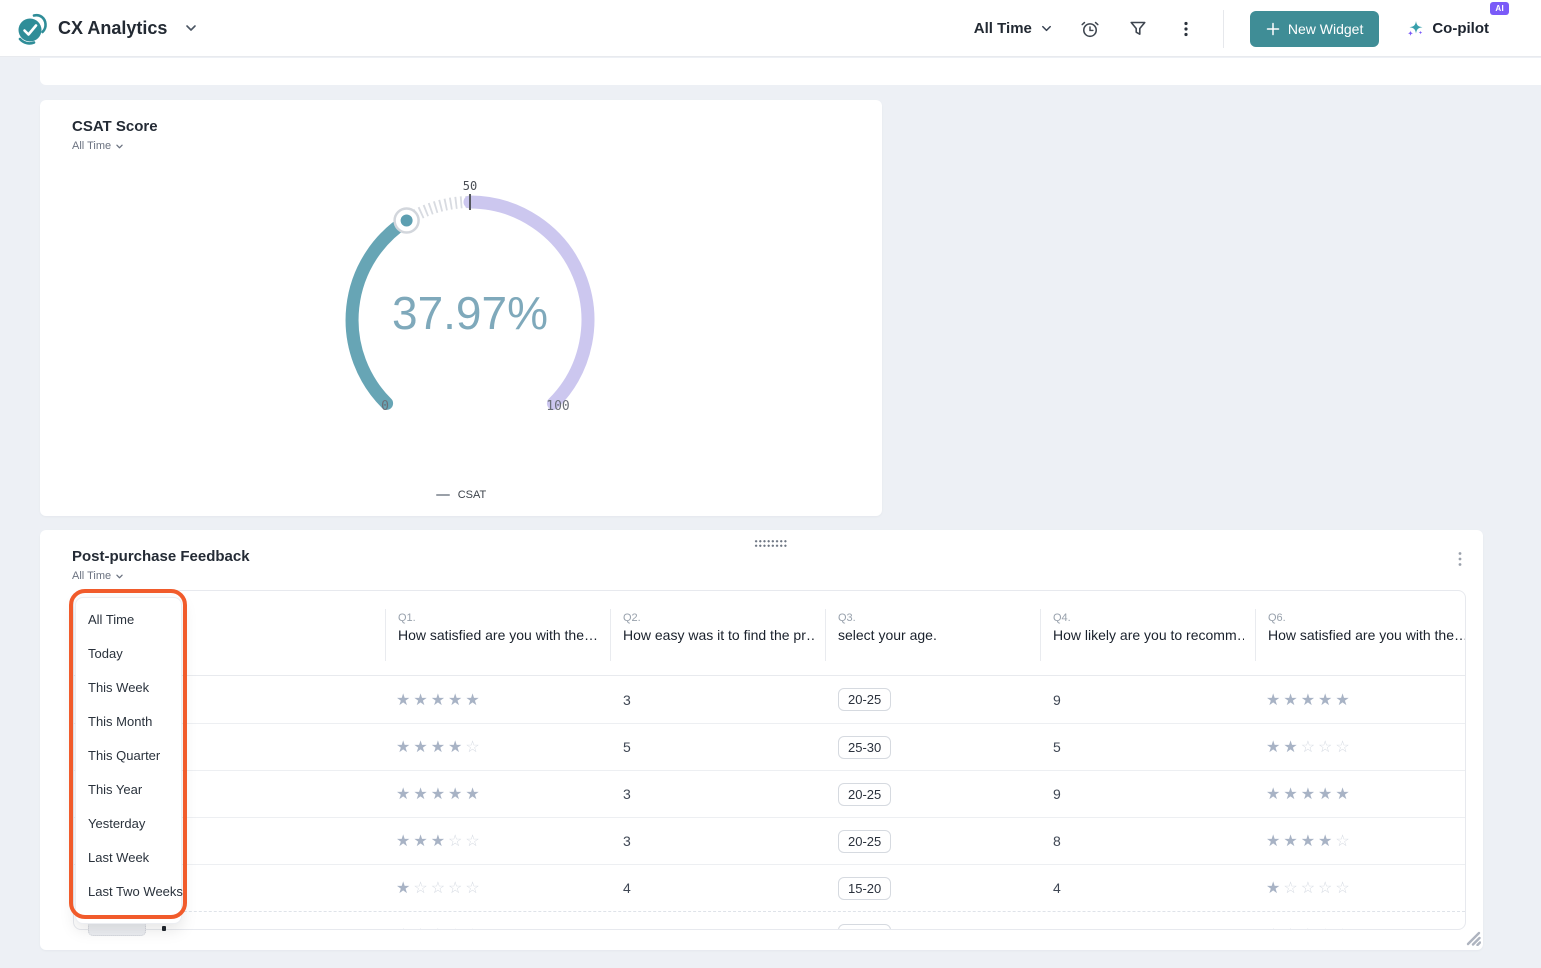  What do you see at coordinates (769, 746) in the screenshot?
I see `table-row: ★★★★☆ 5 25-30 5 ★★☆☆☆` at bounding box center [769, 746].